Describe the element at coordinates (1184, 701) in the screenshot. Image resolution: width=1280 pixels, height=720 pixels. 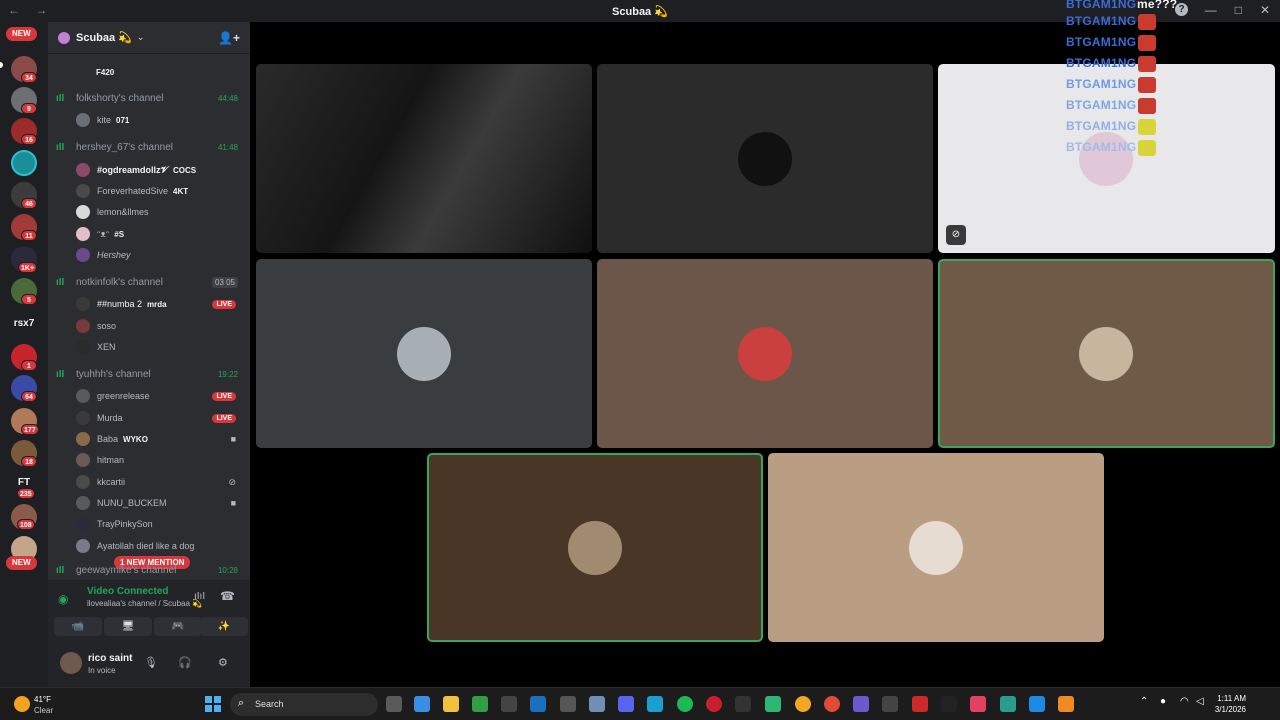
I see `wifi-icon: ◠` at that location.